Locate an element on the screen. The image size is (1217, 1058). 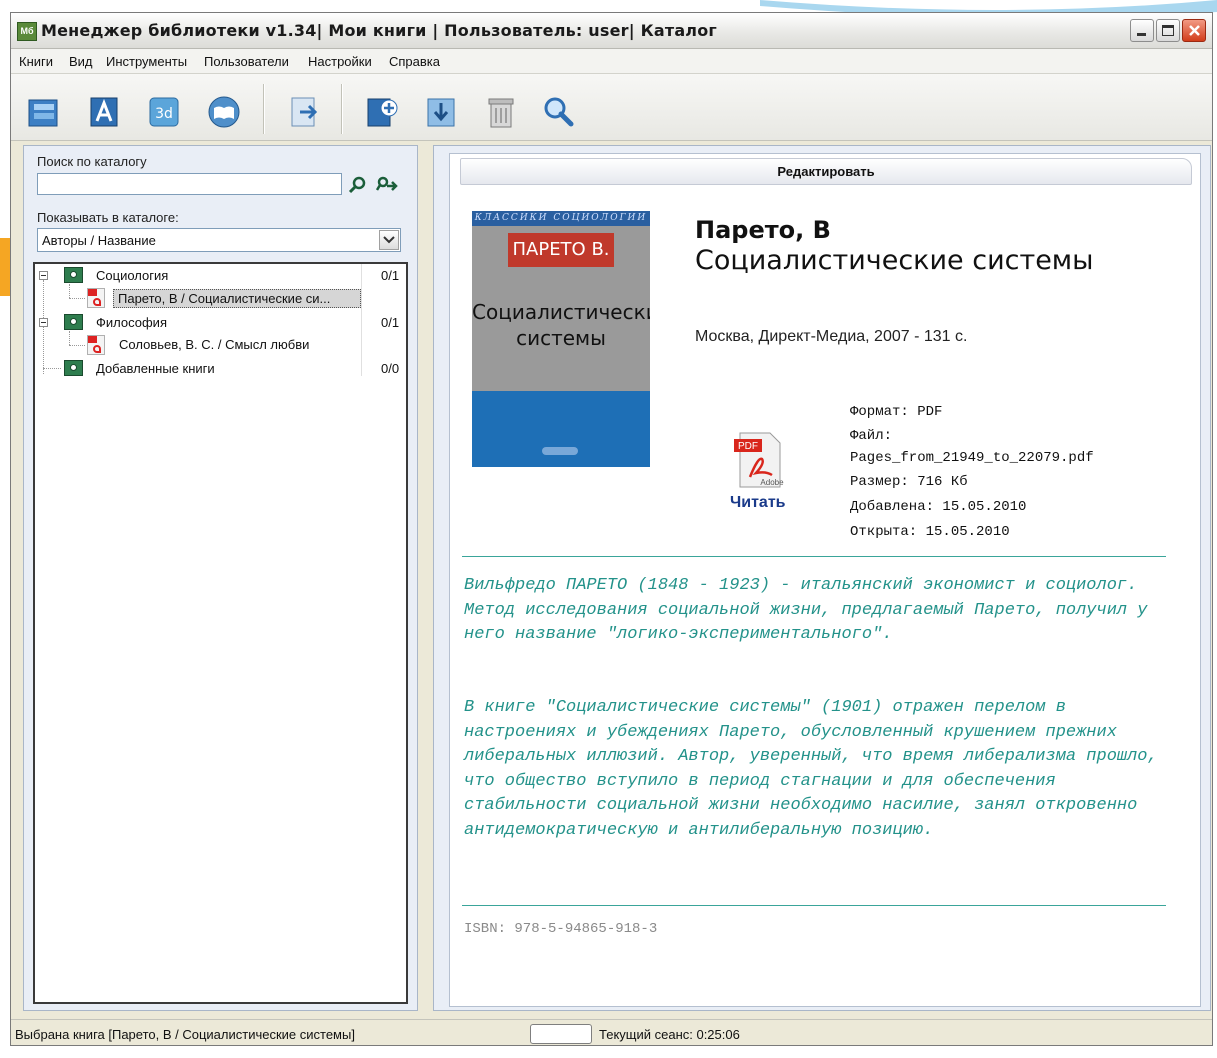
minimize-icon is located at coordinates (1141, 34).